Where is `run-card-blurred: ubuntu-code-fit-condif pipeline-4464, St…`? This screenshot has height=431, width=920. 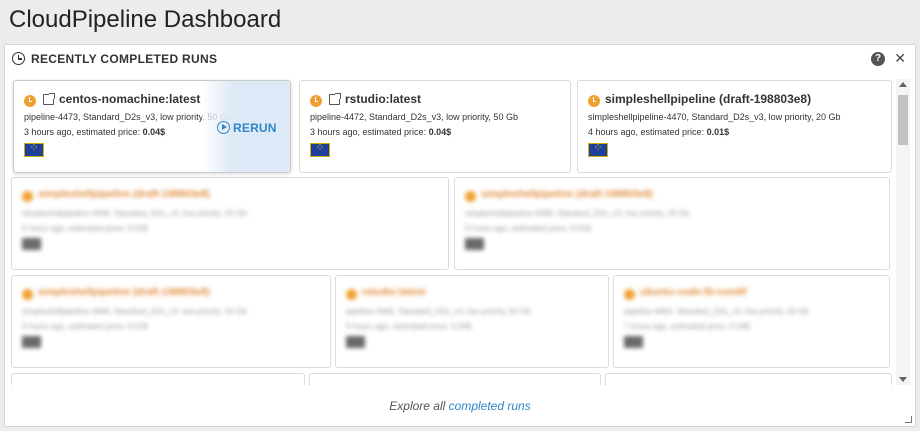 run-card-blurred: ubuntu-code-fit-condif pipeline-4464, St… is located at coordinates (751, 321).